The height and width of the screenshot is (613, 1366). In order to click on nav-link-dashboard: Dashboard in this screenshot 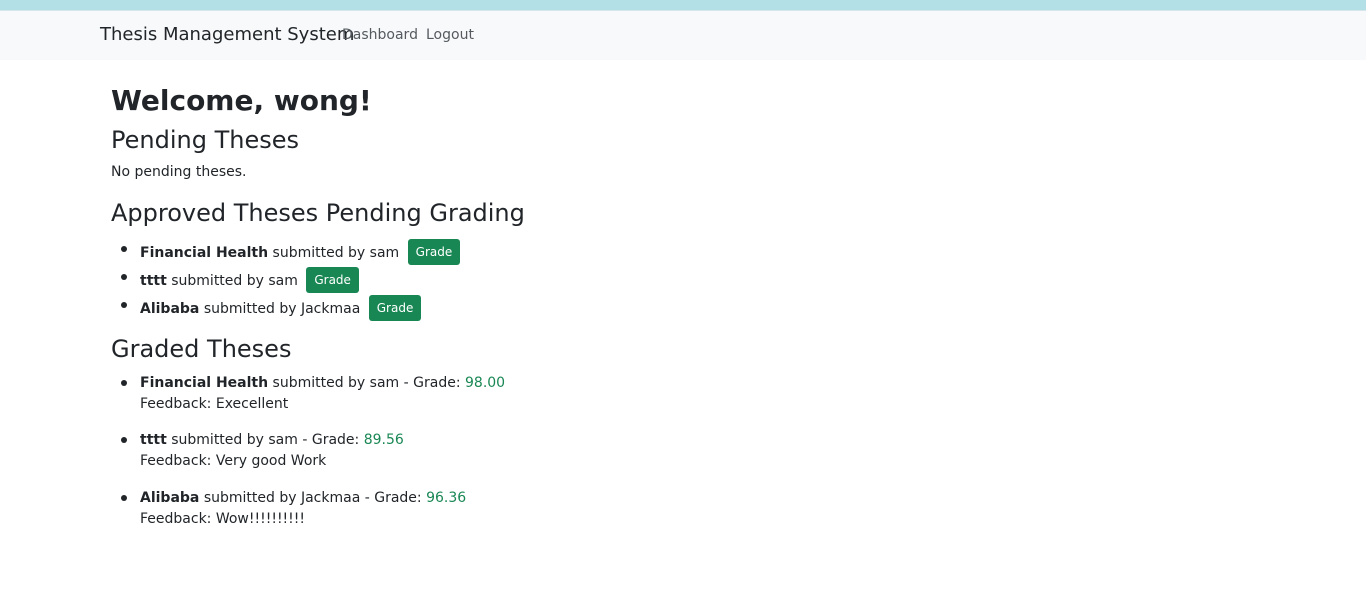, I will do `click(380, 35)`.